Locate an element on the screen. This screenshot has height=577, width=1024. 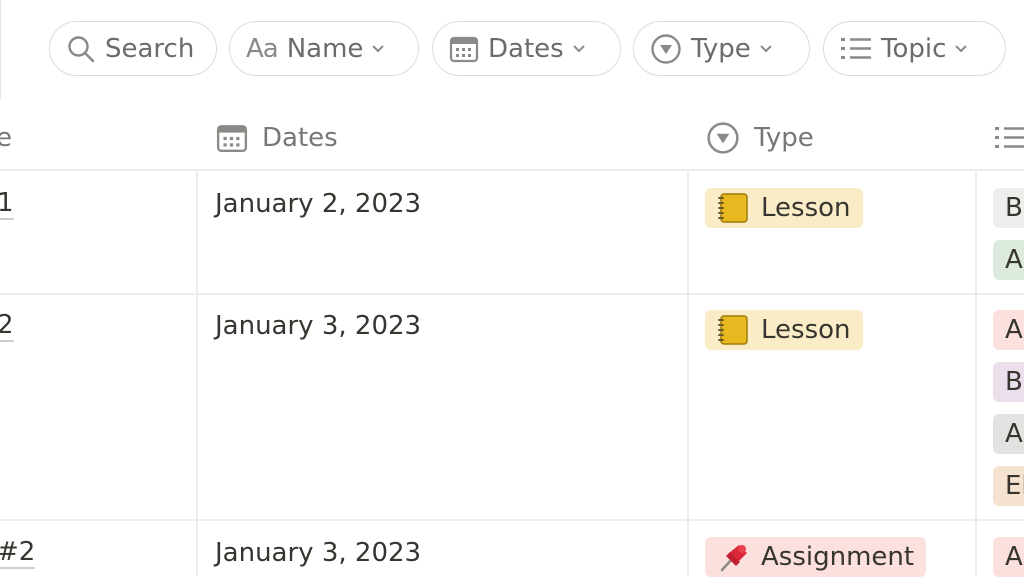
type-tag-assignment: Assignment is located at coordinates (816, 557).